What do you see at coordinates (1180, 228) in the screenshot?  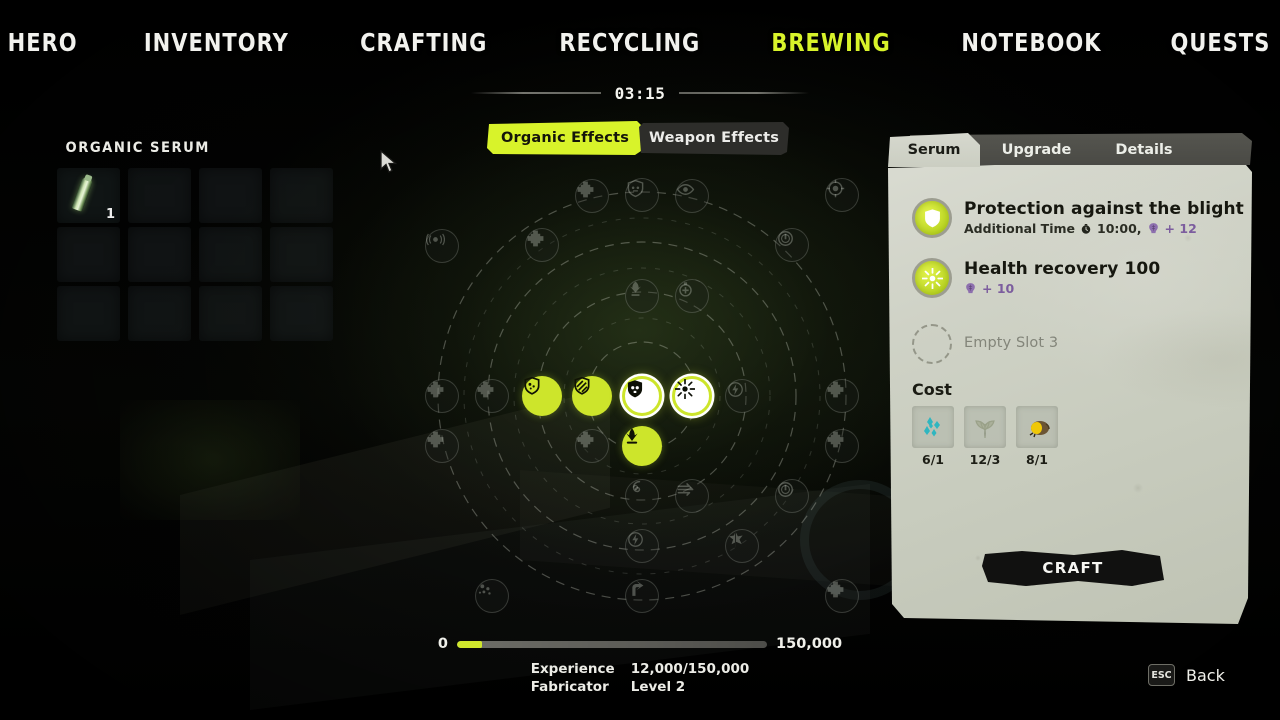 I see `effect-stat-value: + 12` at bounding box center [1180, 228].